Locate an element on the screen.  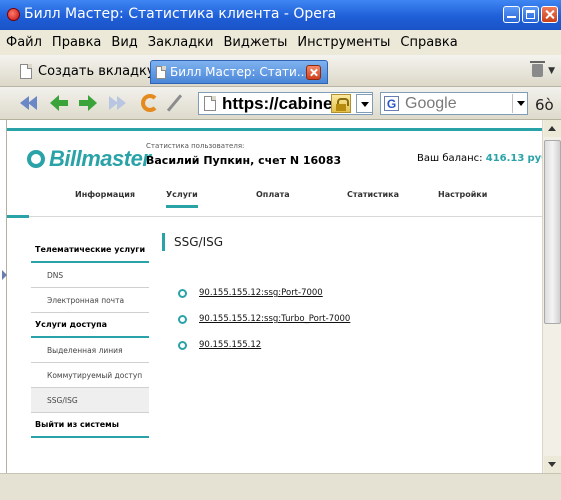
sidebar-item-logout: Выйти из системы is located at coordinates (90, 425).